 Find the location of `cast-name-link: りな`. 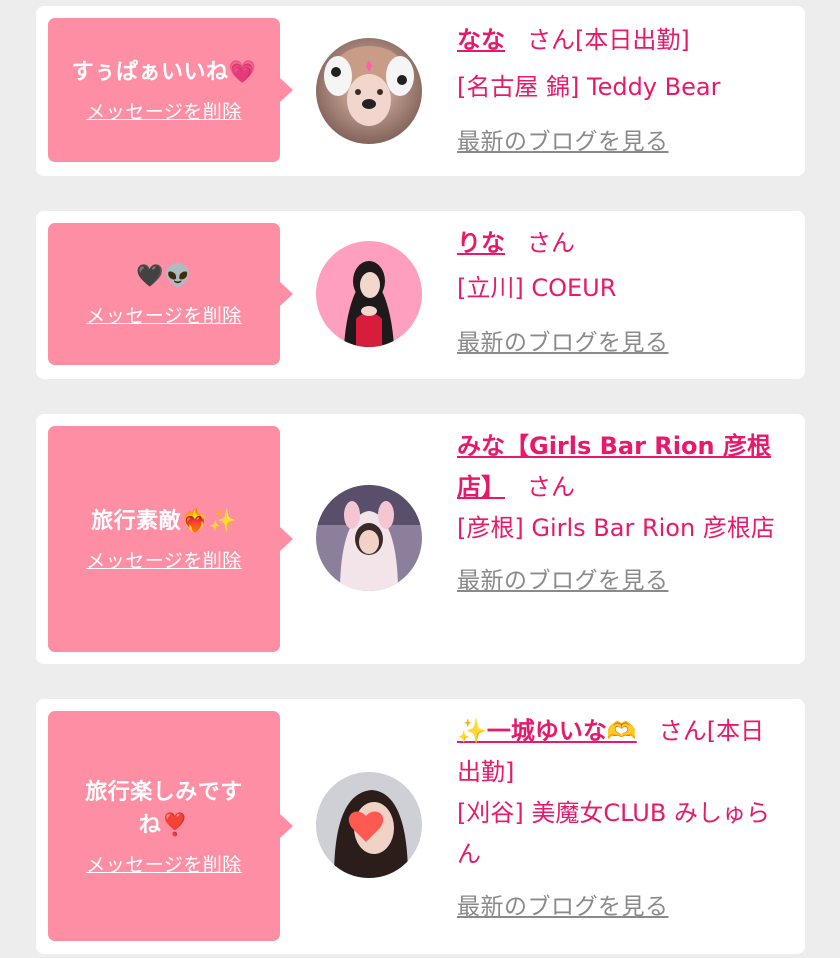

cast-name-link: りな is located at coordinates (481, 243).